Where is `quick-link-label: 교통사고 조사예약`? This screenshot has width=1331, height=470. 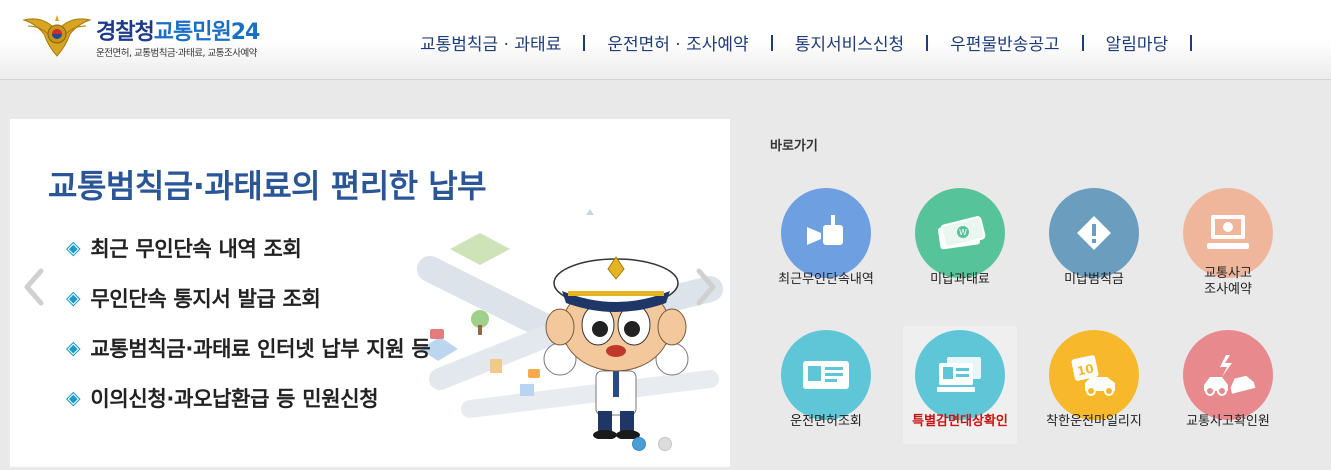 quick-link-label: 교통사고 조사예약 is located at coordinates (1228, 282).